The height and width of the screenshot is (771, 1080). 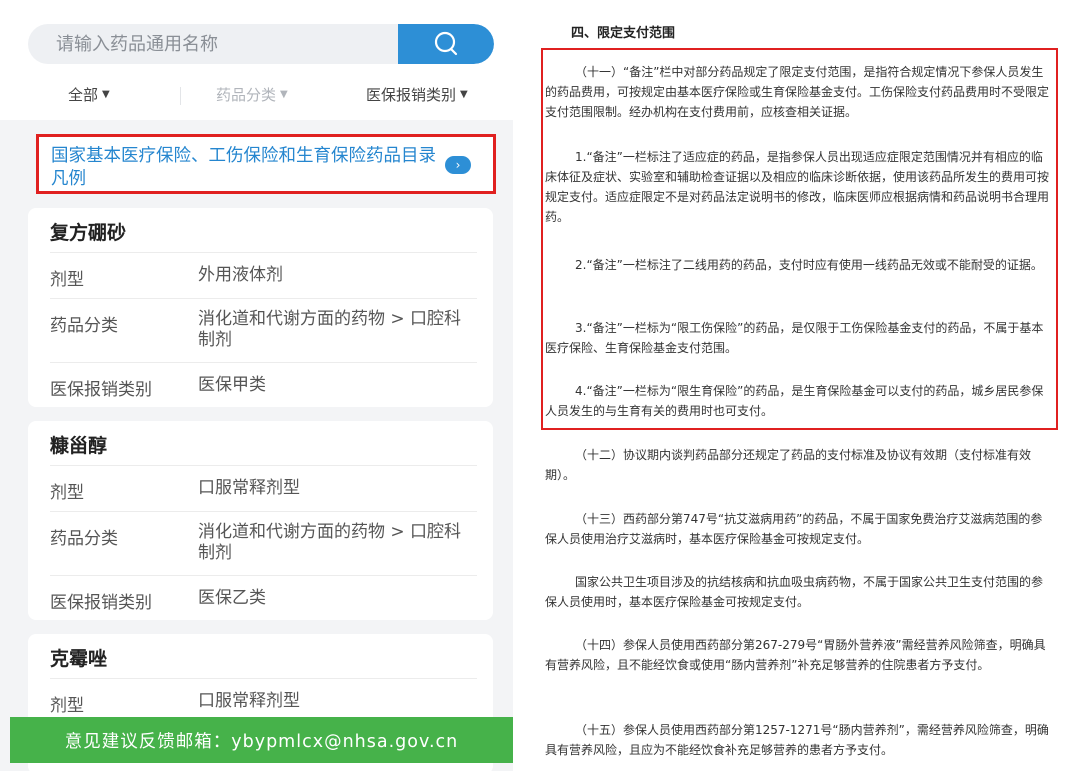 I want to click on section-heading: 四、限定支付范围, so click(x=623, y=33).